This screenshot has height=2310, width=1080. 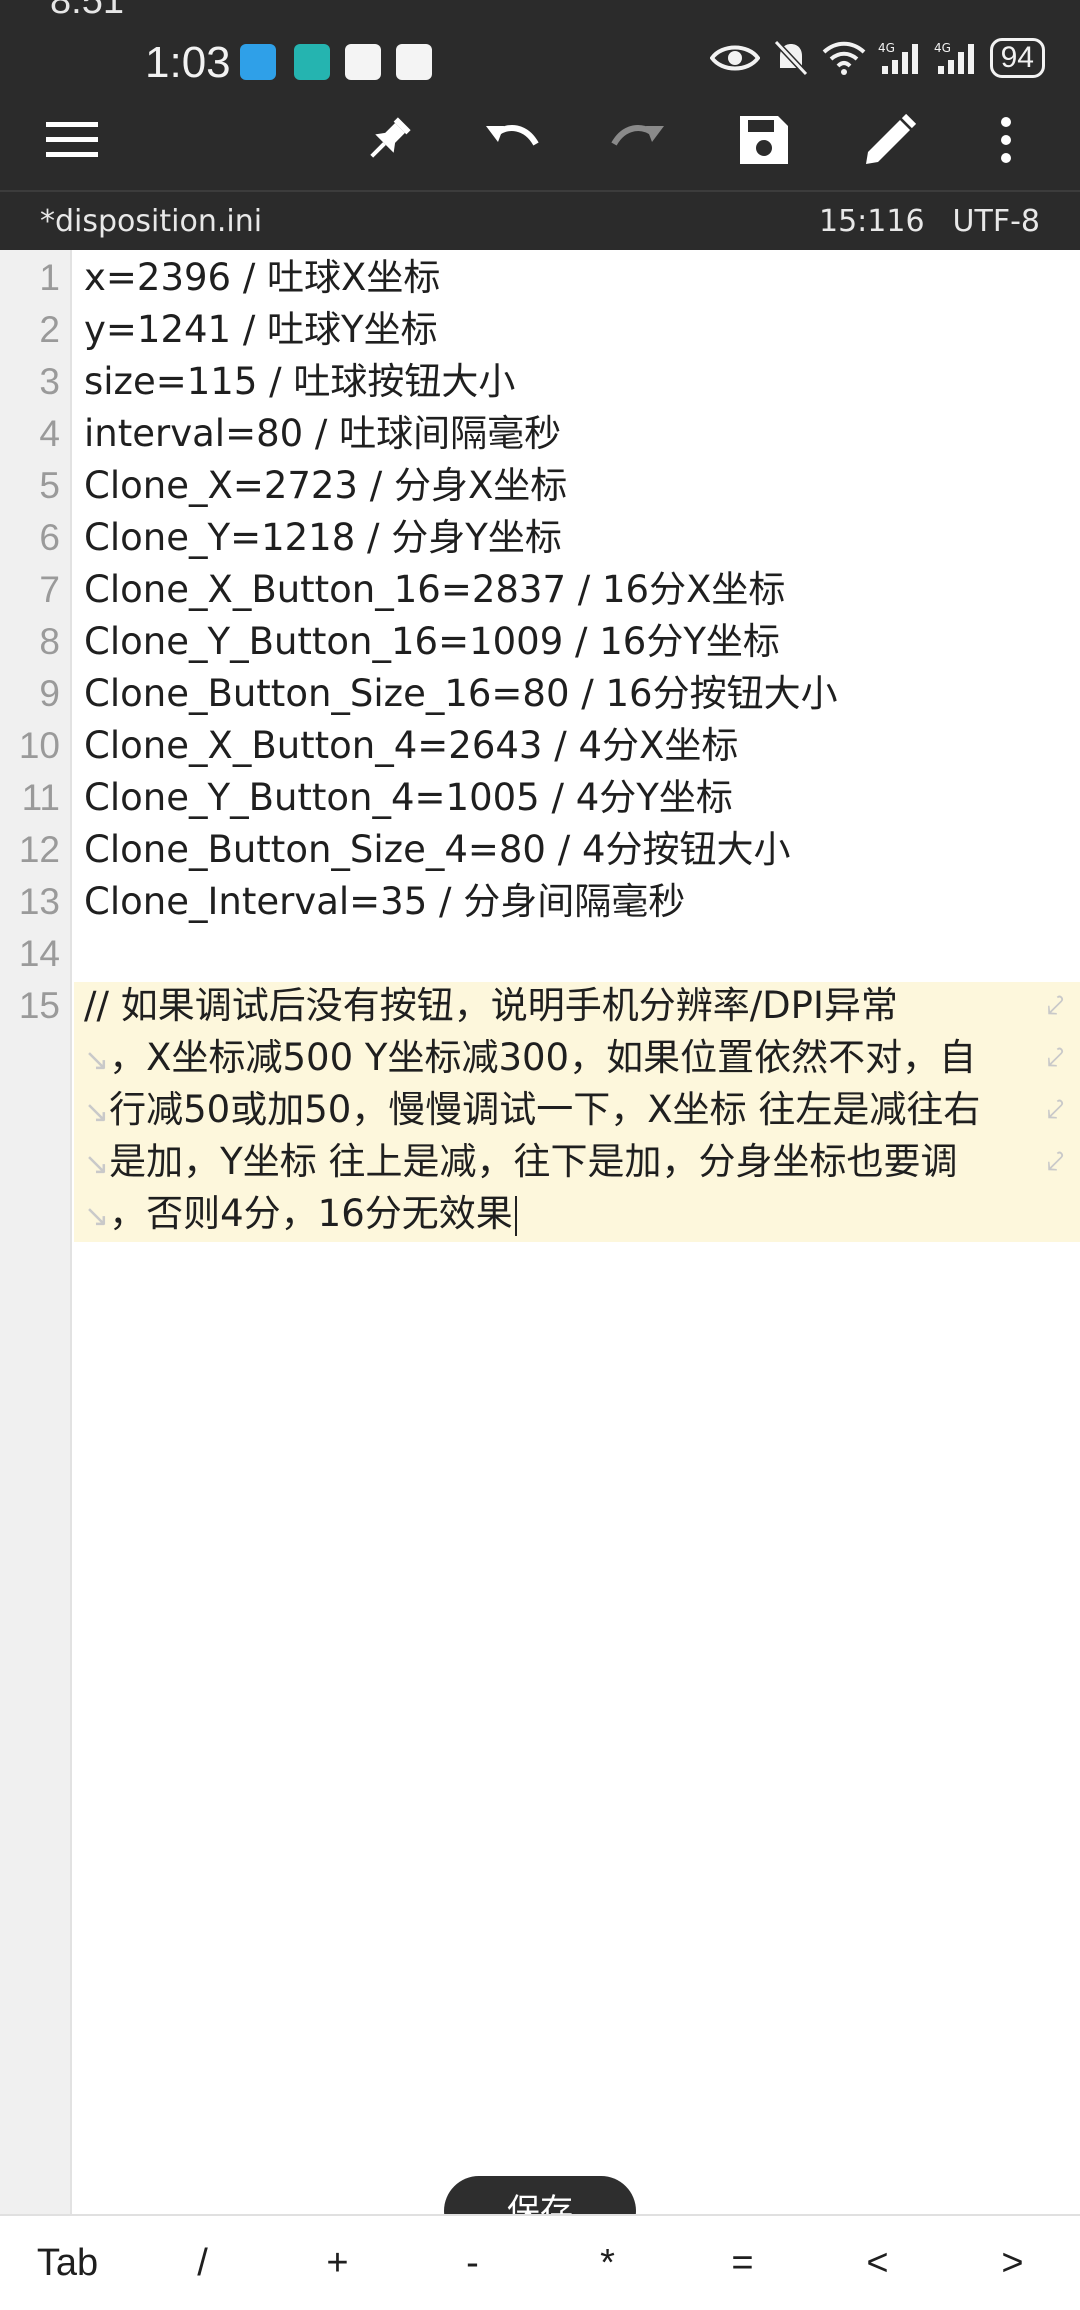 What do you see at coordinates (202, 2263) in the screenshot?
I see `key-slash: /` at bounding box center [202, 2263].